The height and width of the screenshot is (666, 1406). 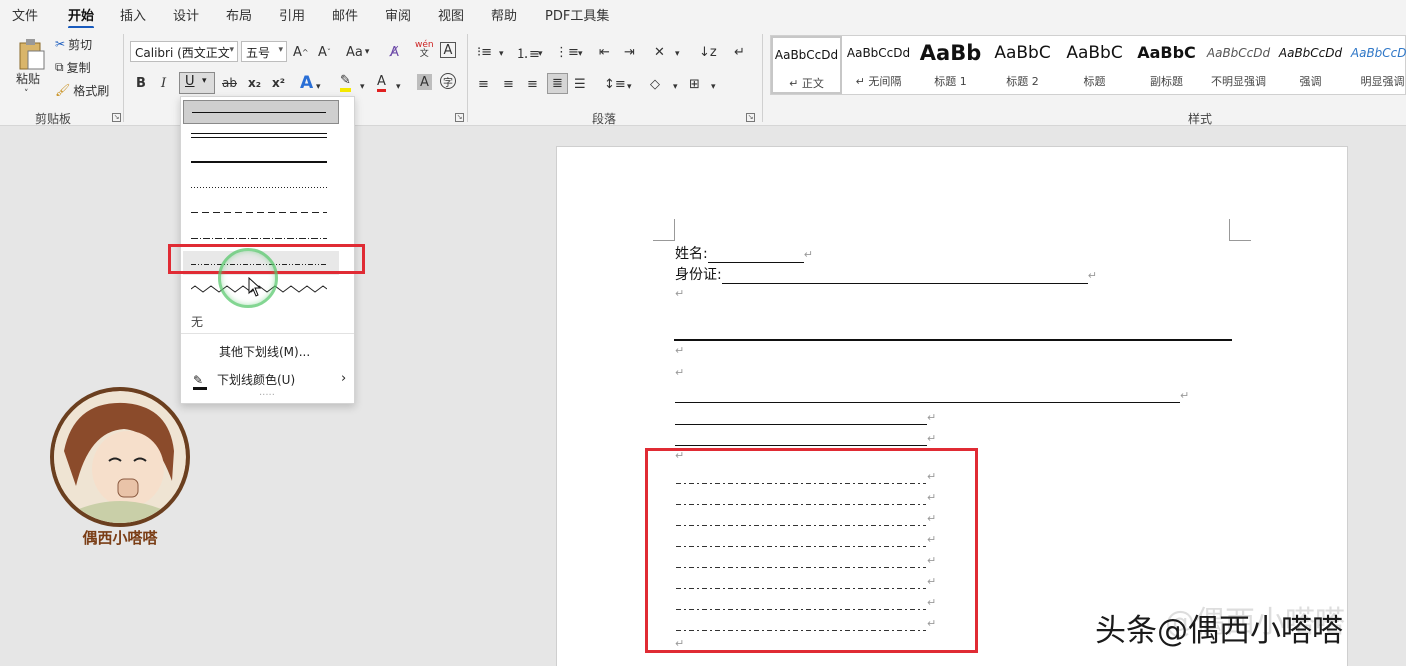 I want to click on style-title: AaBbC 标题, so click(x=1094, y=65).